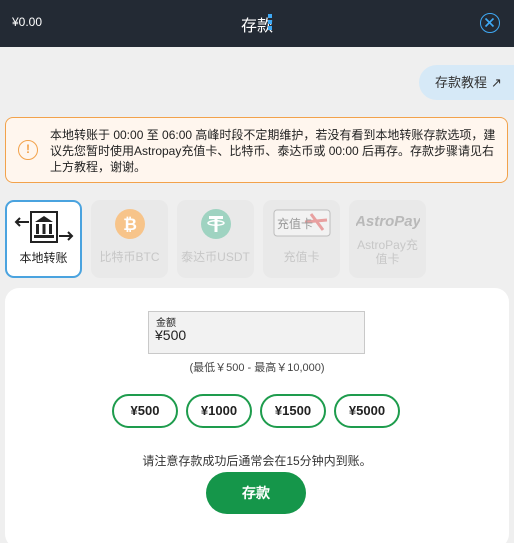  I want to click on close-button, so click(490, 23).